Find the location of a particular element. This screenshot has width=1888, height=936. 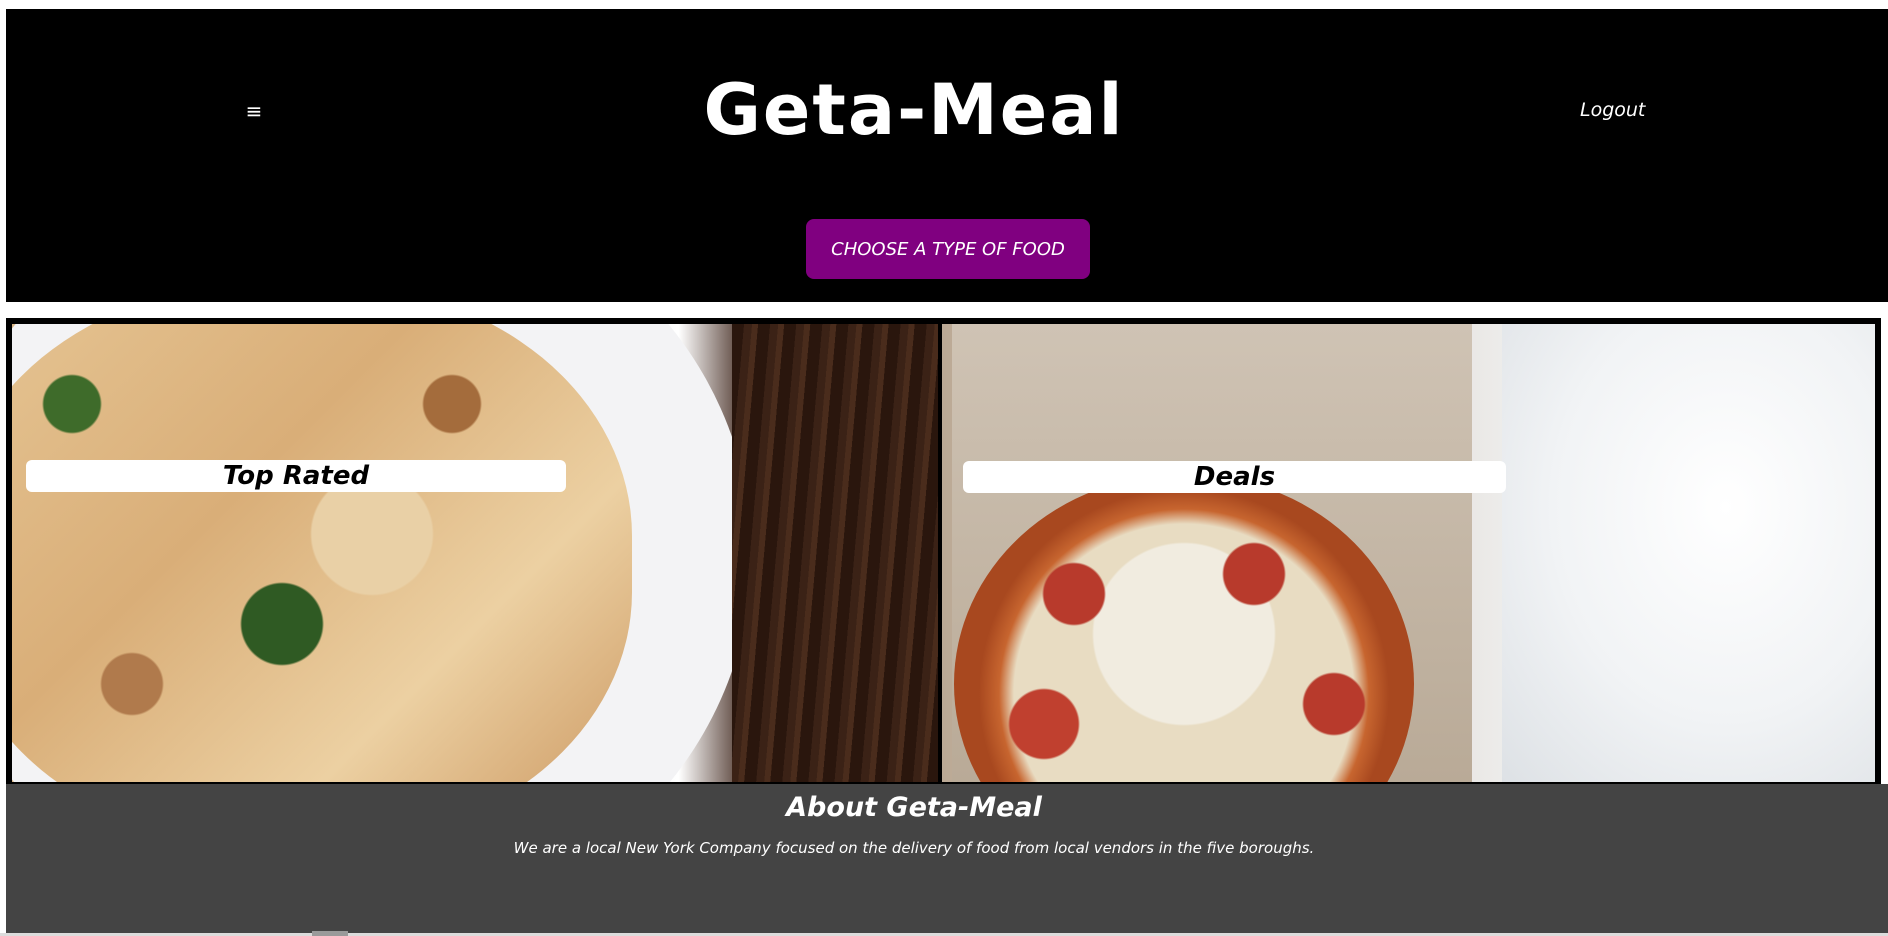

scrollbar-thumb is located at coordinates (330, 933).